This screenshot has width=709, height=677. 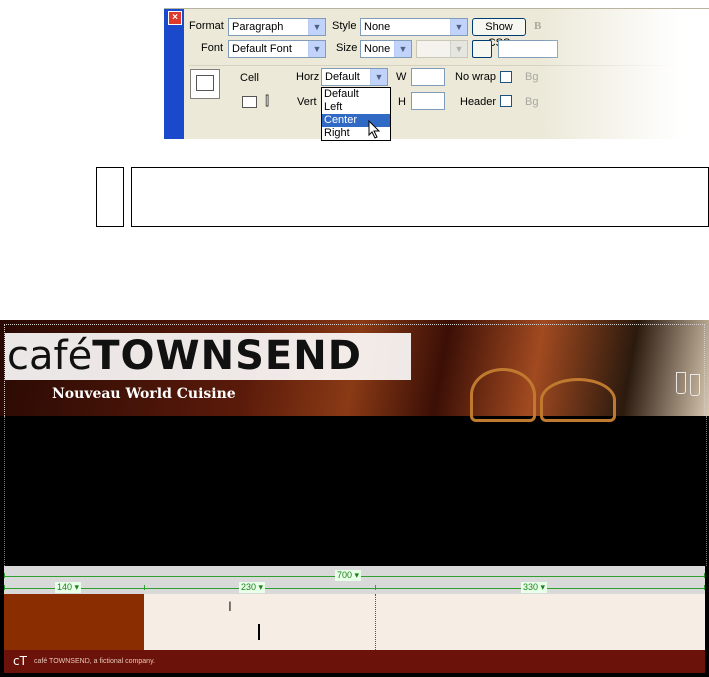 I want to click on size-label: Size, so click(x=347, y=48).